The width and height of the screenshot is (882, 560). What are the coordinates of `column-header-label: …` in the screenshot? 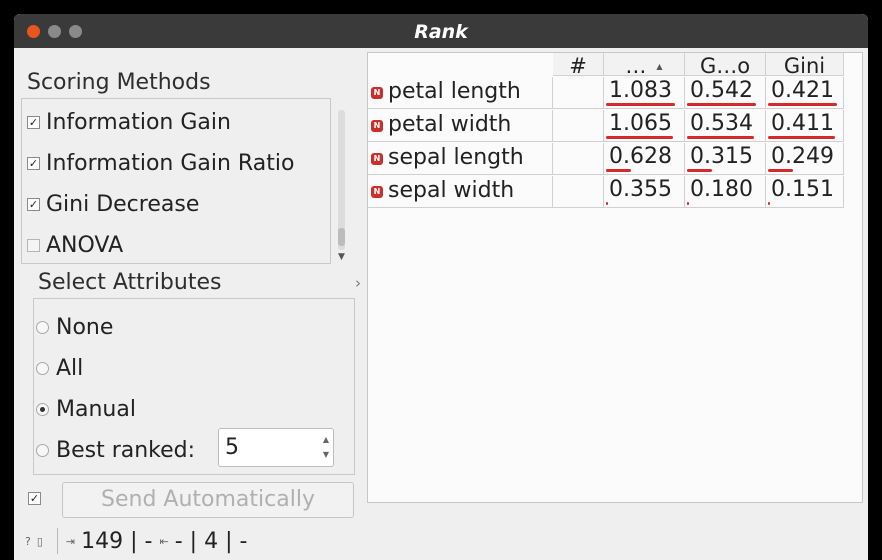 It's located at (636, 65).